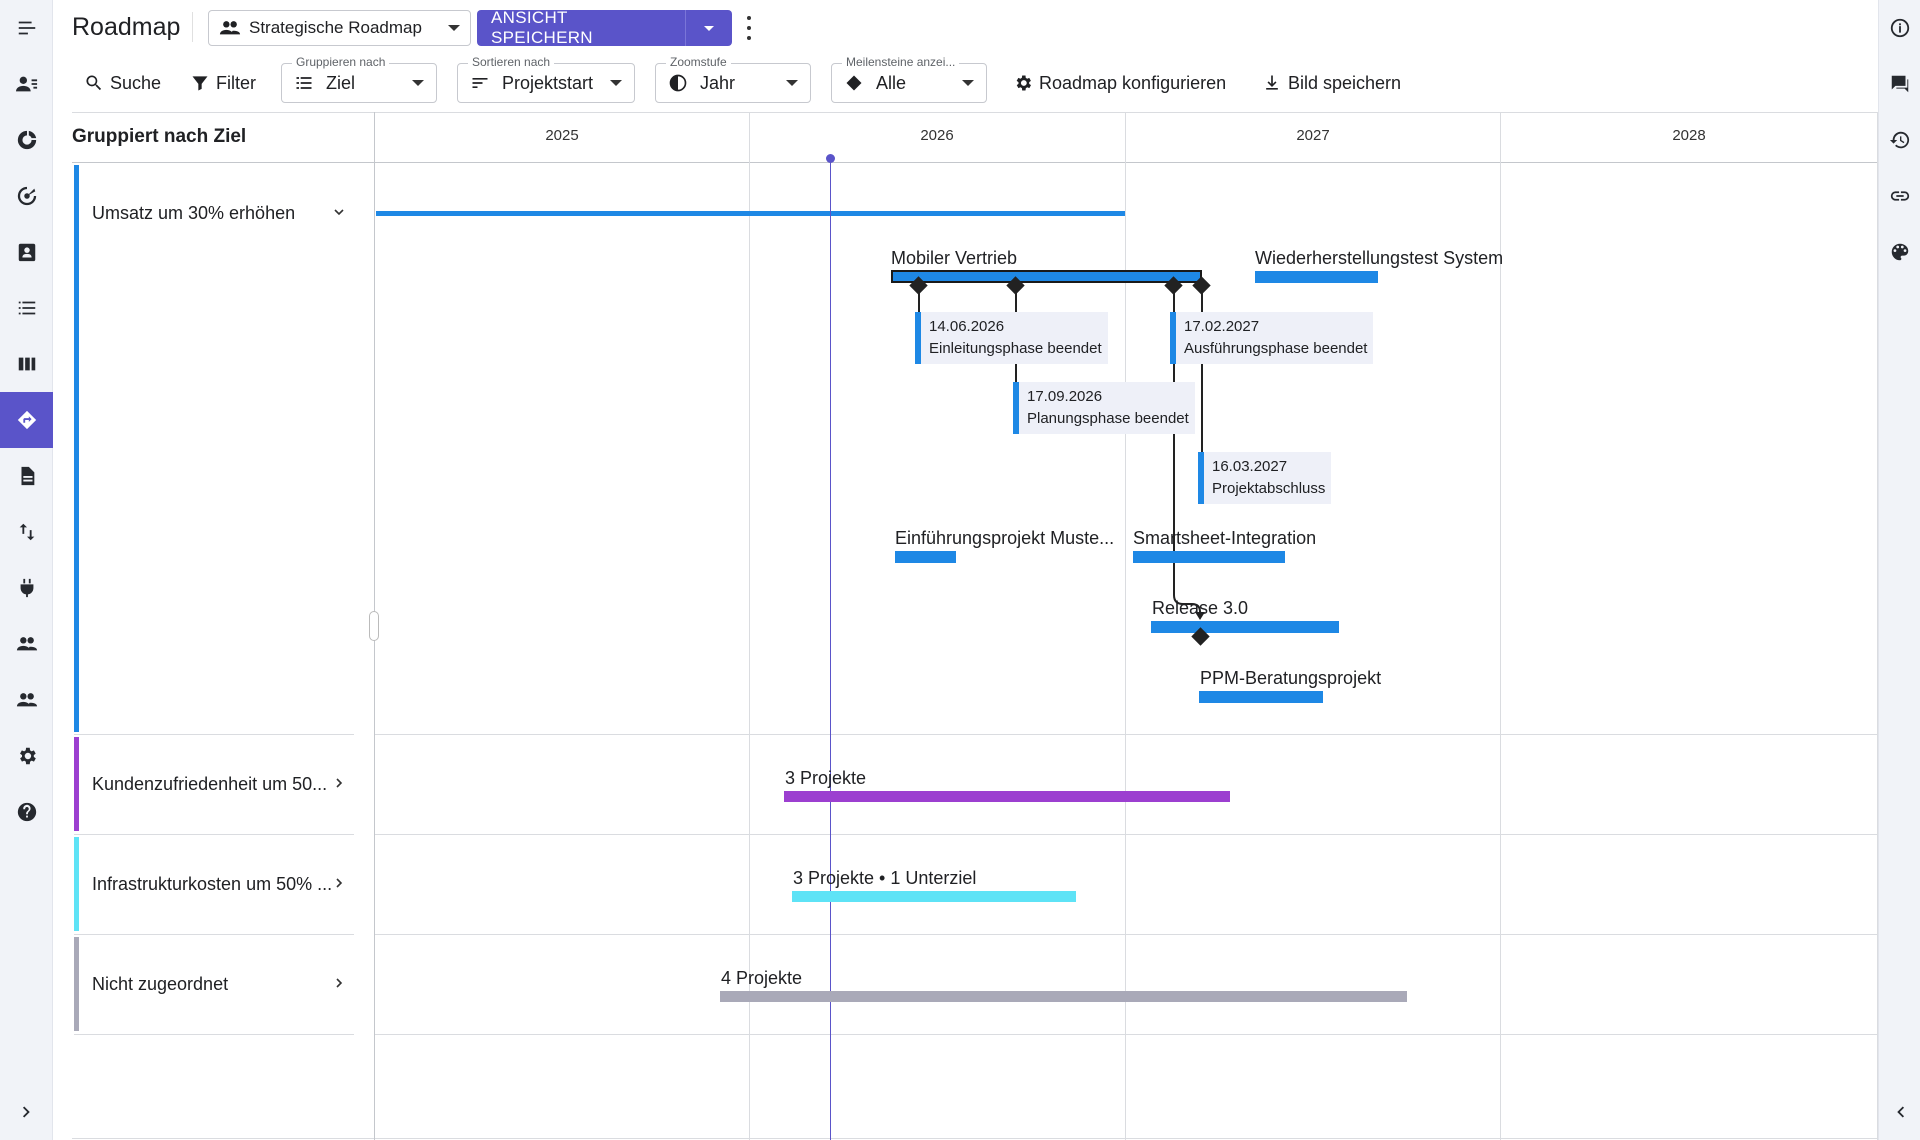 The image size is (1920, 1140). What do you see at coordinates (1379, 258) in the screenshot?
I see `project-label: Wiederherstellungstest System` at bounding box center [1379, 258].